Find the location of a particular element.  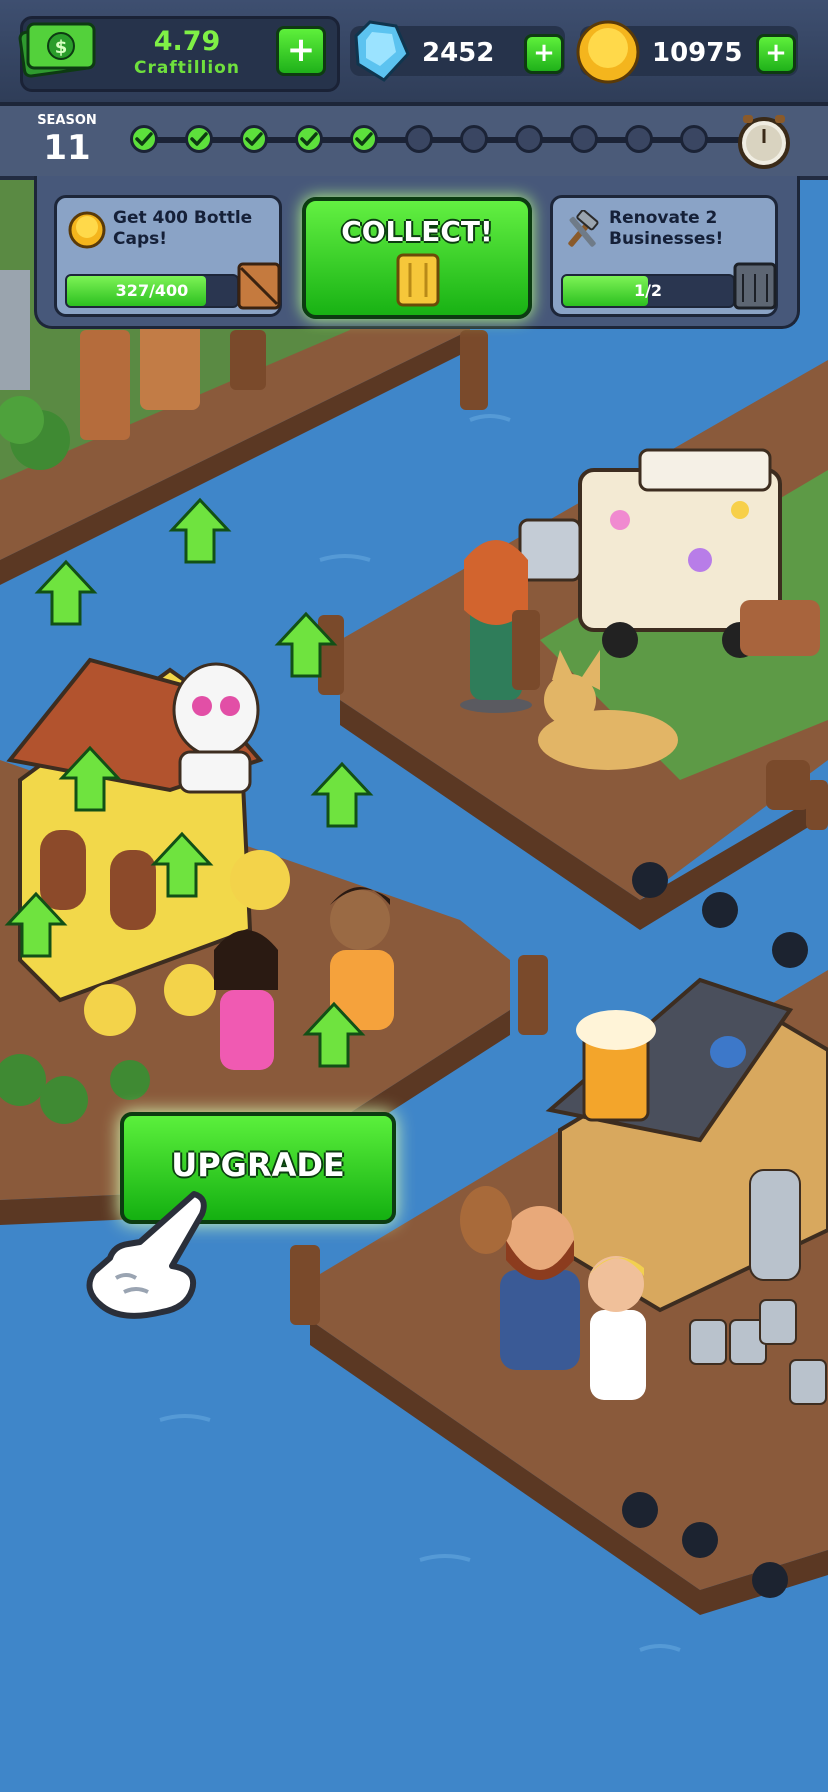

dollar-bill-icon: $ is located at coordinates (57, 50).